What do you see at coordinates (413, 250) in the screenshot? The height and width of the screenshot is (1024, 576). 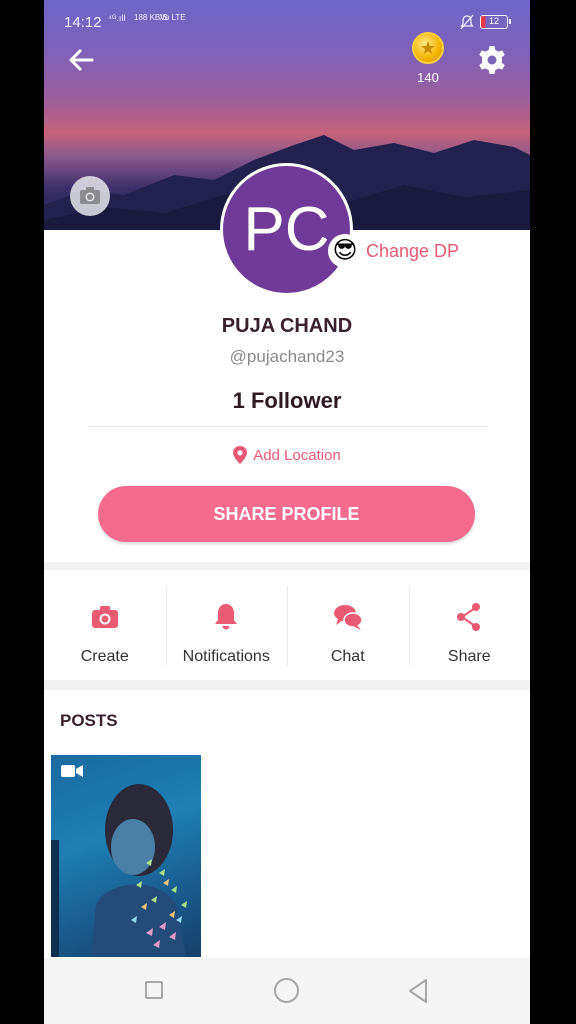 I see `change-dp-label: Change DP` at bounding box center [413, 250].